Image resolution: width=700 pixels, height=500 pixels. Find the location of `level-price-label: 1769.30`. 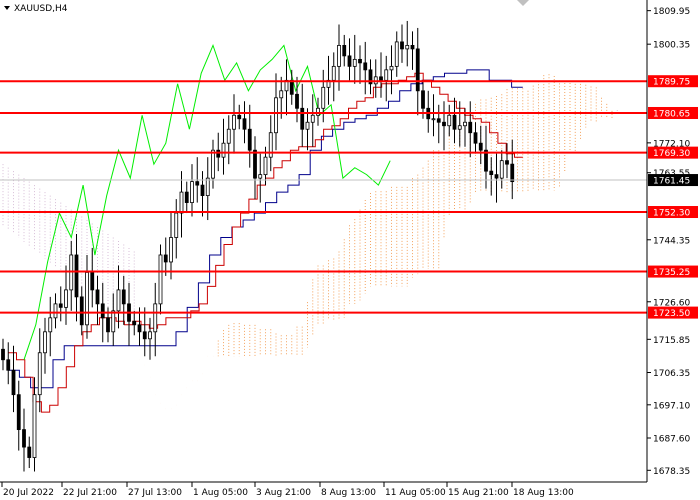

level-price-label: 1769.30 is located at coordinates (671, 154).